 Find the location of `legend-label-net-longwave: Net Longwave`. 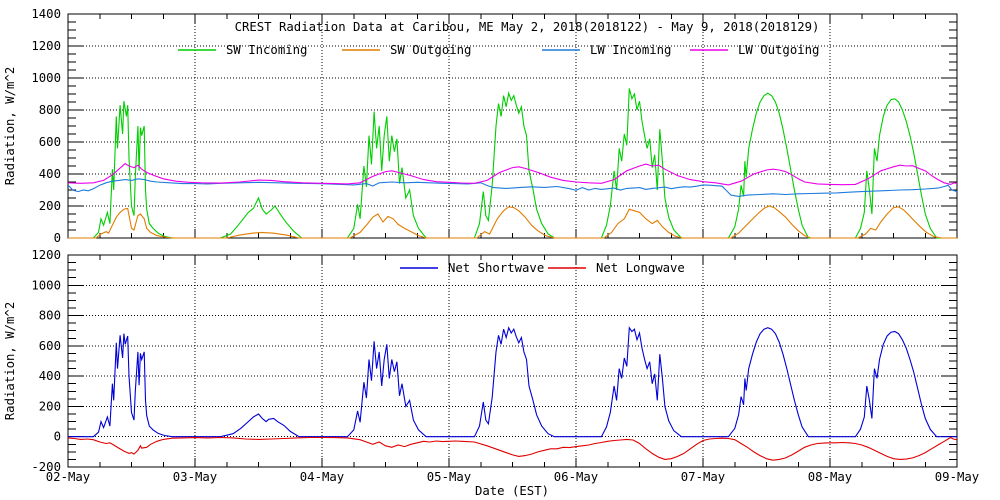

legend-label-net-longwave: Net Longwave is located at coordinates (640, 268).